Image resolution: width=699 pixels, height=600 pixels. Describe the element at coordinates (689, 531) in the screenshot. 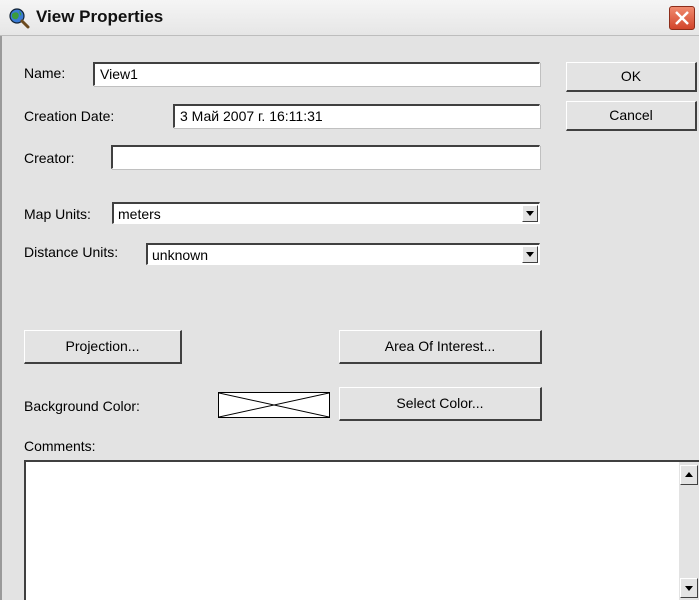

I see `comments-scrollbar` at that location.